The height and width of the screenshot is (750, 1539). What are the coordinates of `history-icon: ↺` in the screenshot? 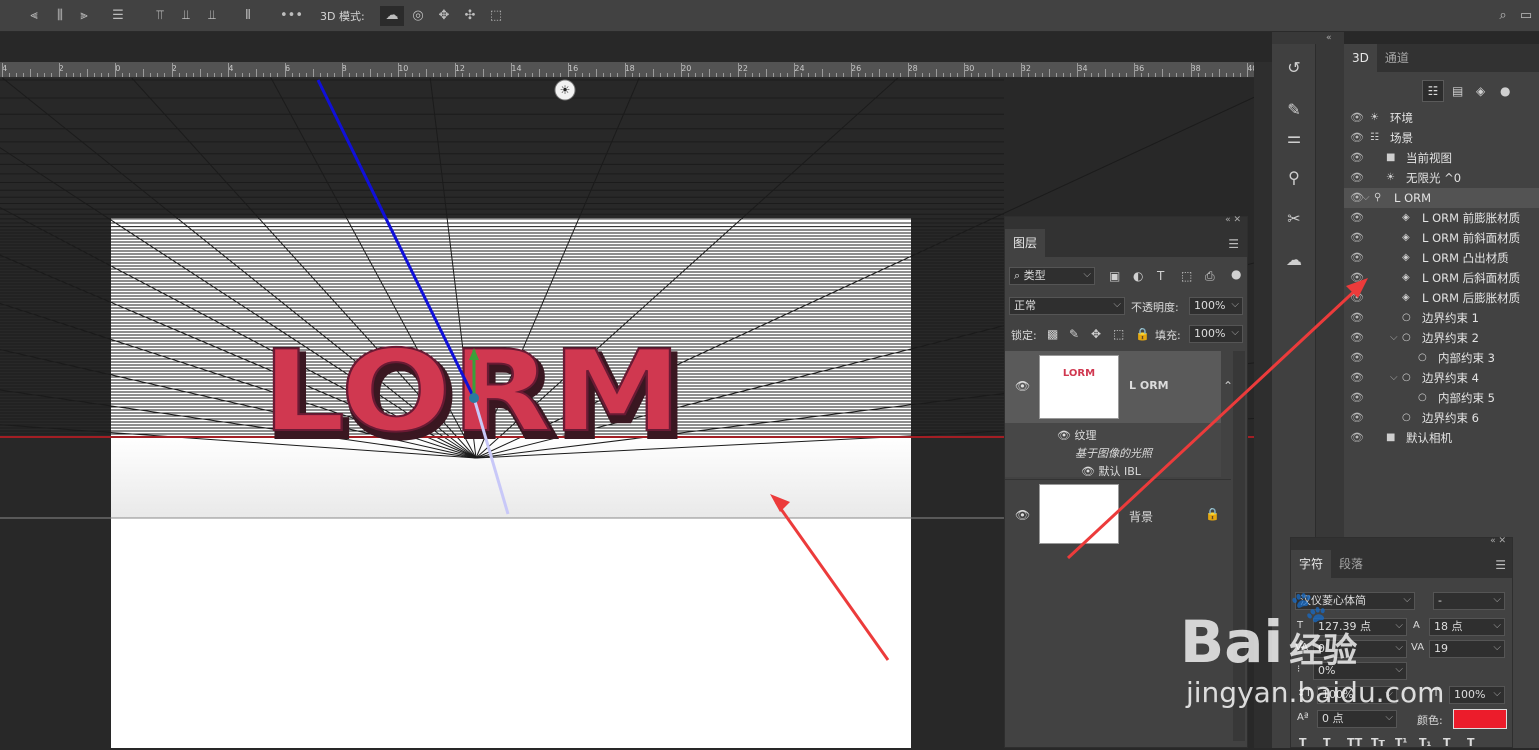 It's located at (1294, 68).